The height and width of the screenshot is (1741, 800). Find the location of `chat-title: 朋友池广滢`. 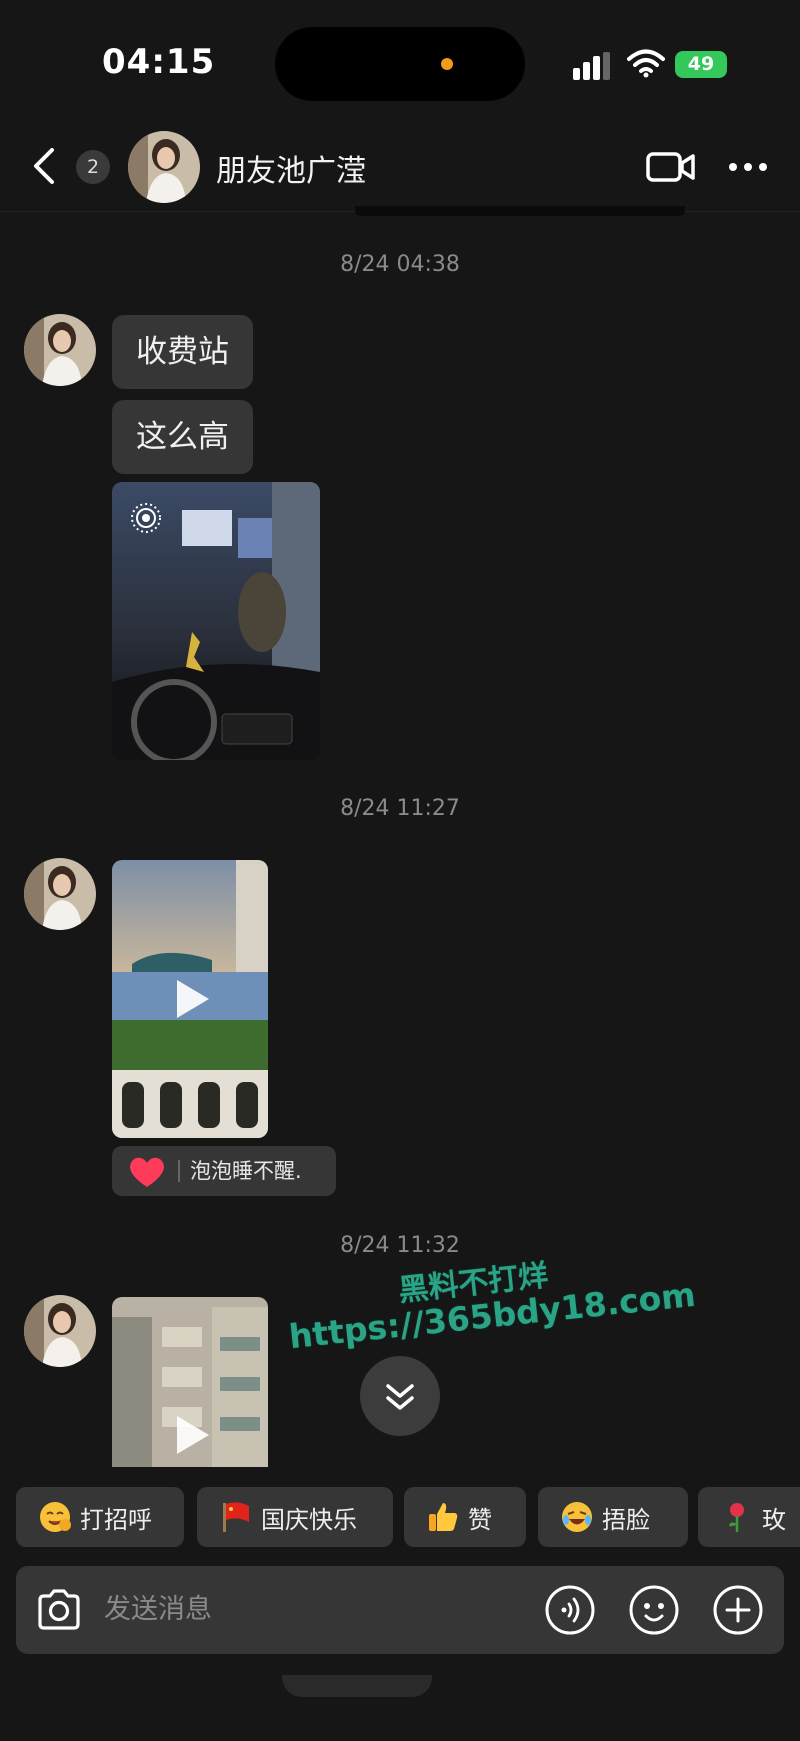

chat-title: 朋友池广滢 is located at coordinates (291, 171).